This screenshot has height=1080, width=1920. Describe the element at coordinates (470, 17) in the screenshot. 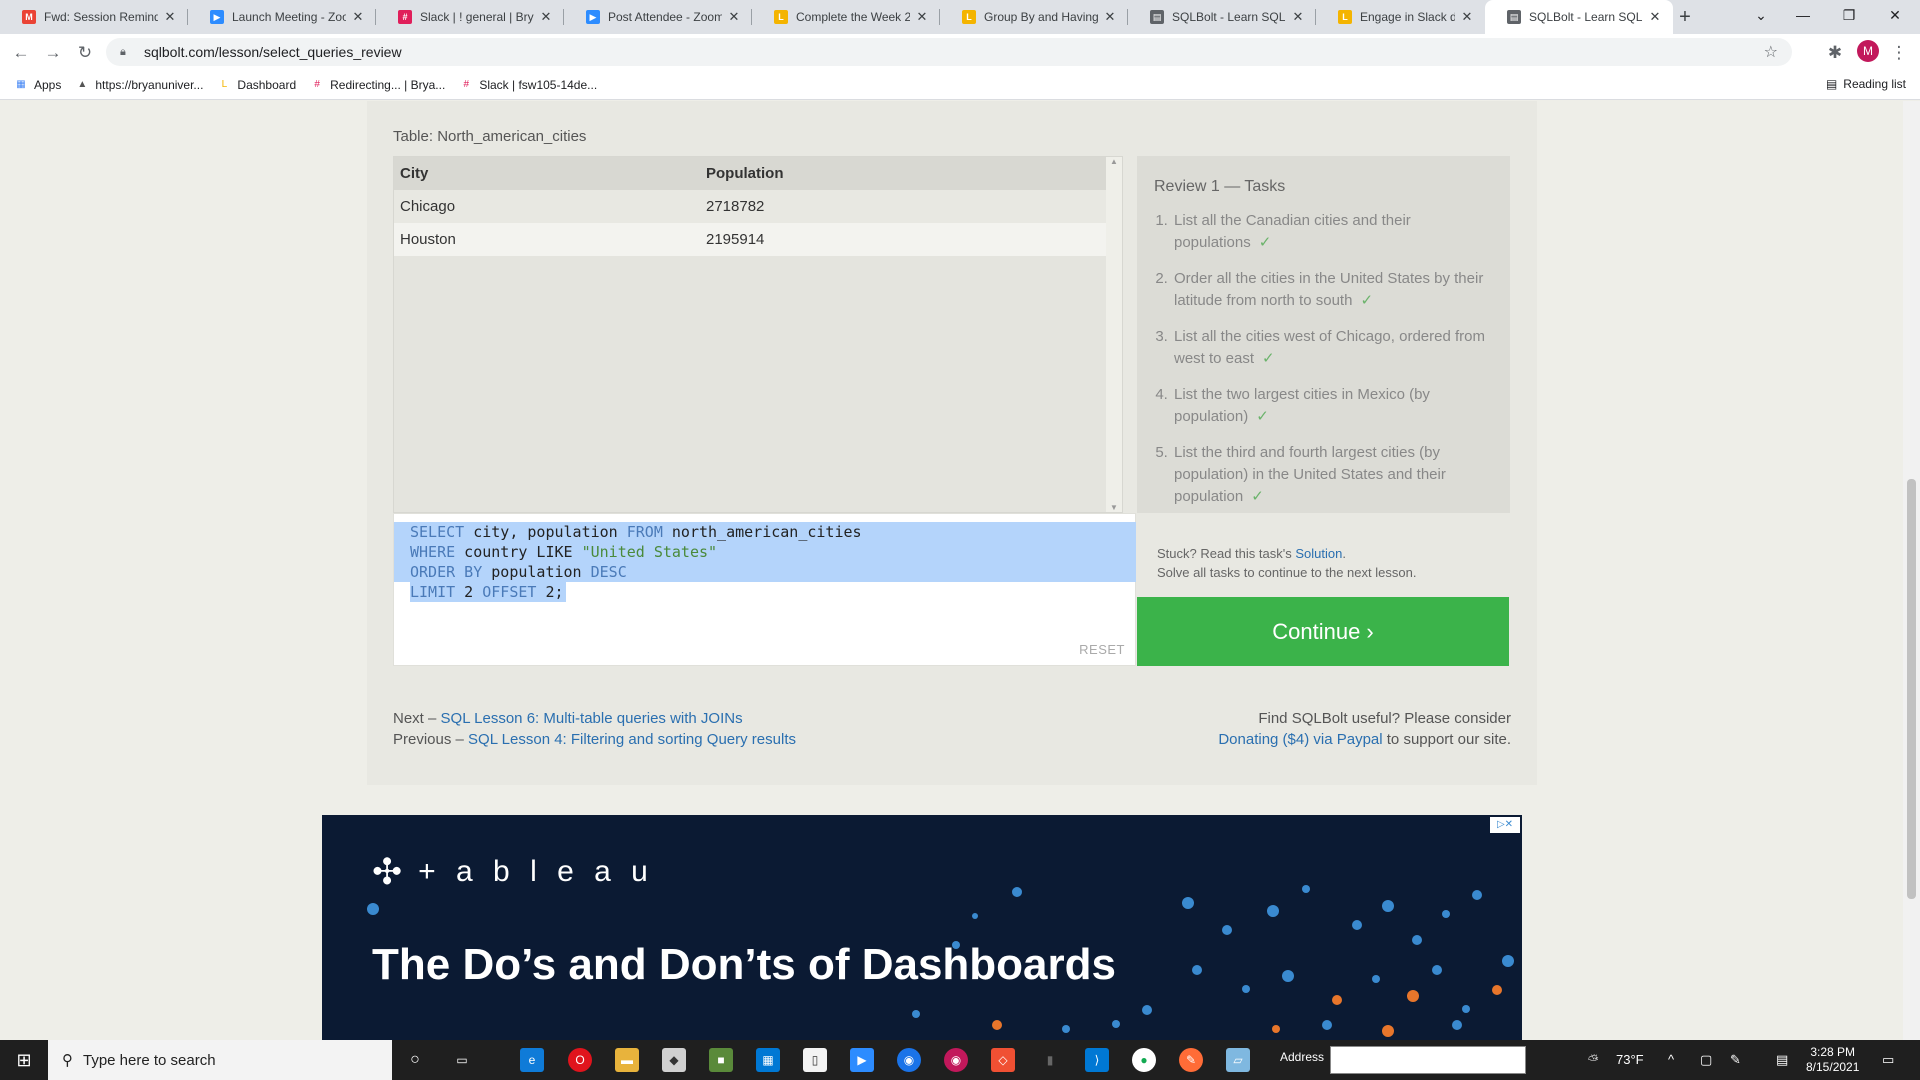

I see `tab-3: # Slack | ! general | Bryan ✕` at that location.